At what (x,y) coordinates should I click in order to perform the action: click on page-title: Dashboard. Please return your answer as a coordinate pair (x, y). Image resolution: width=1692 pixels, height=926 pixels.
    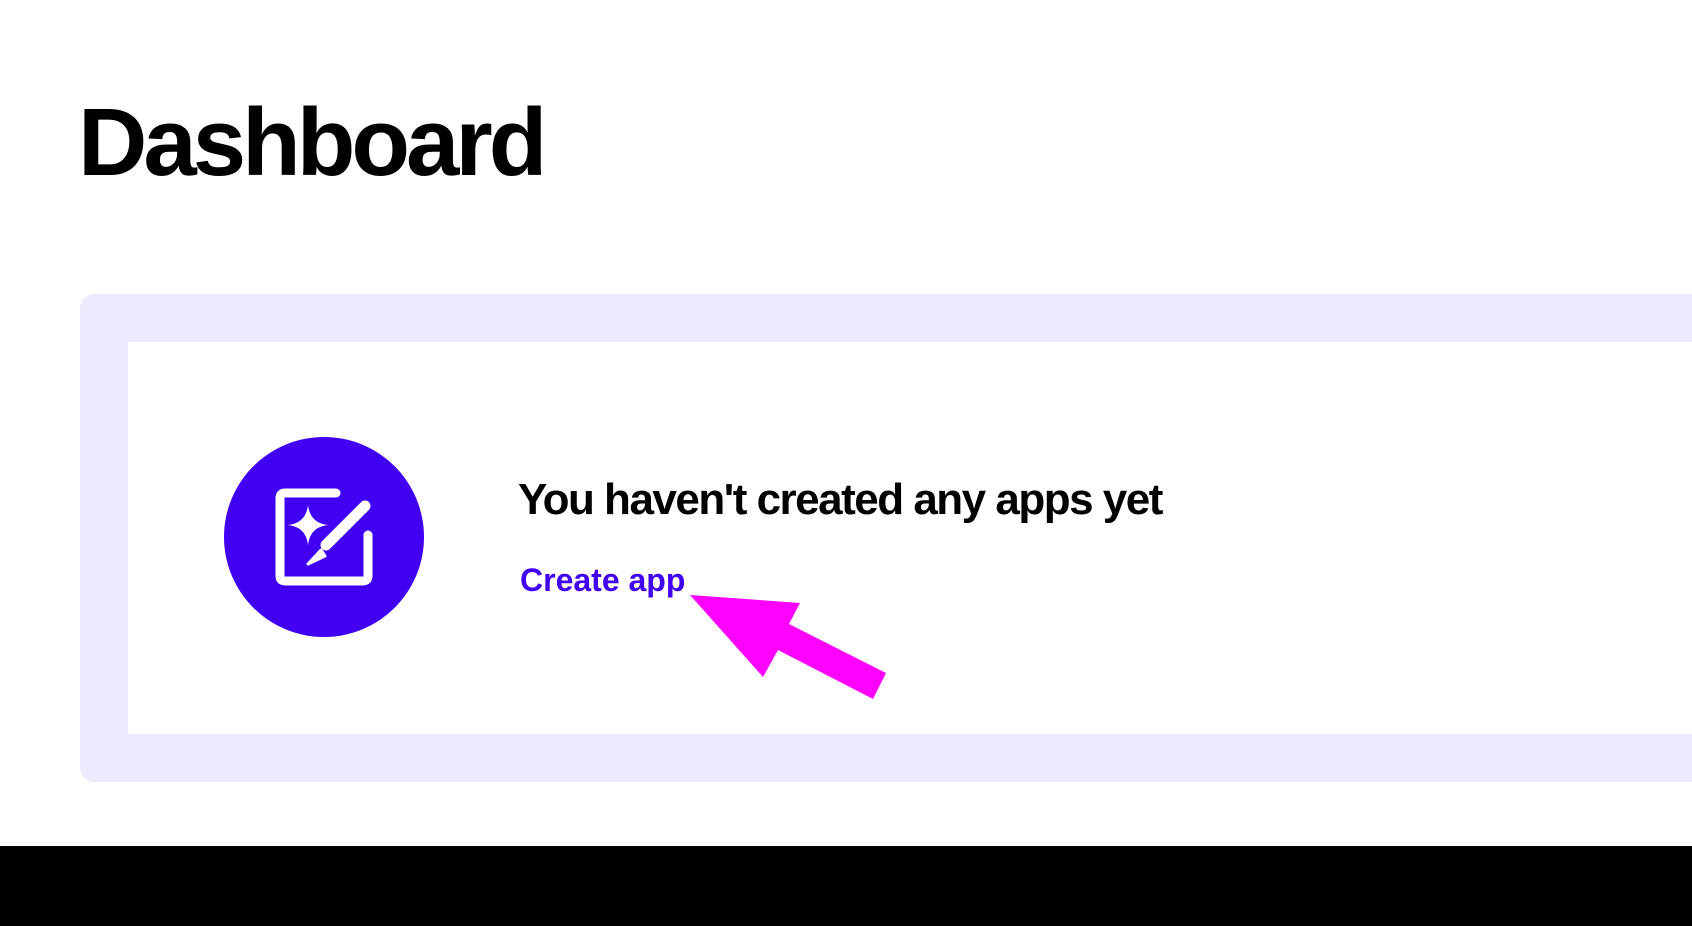
    Looking at the image, I should click on (312, 142).